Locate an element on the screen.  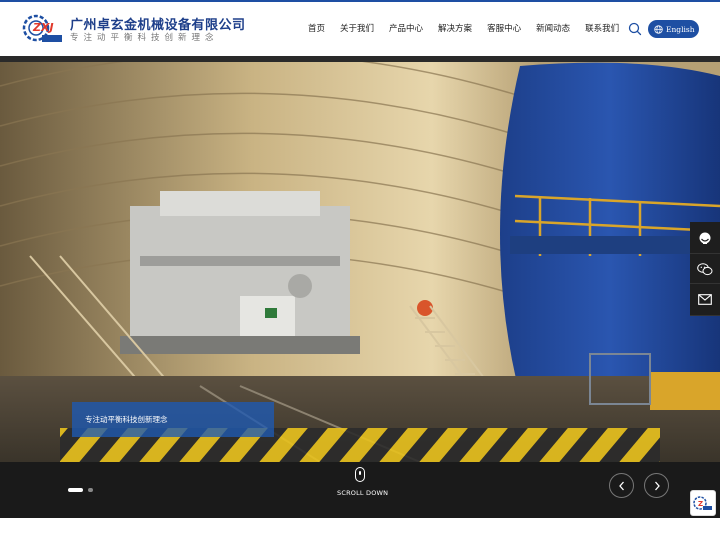
nav-item-contact: 联系我们 is located at coordinates (602, 28).